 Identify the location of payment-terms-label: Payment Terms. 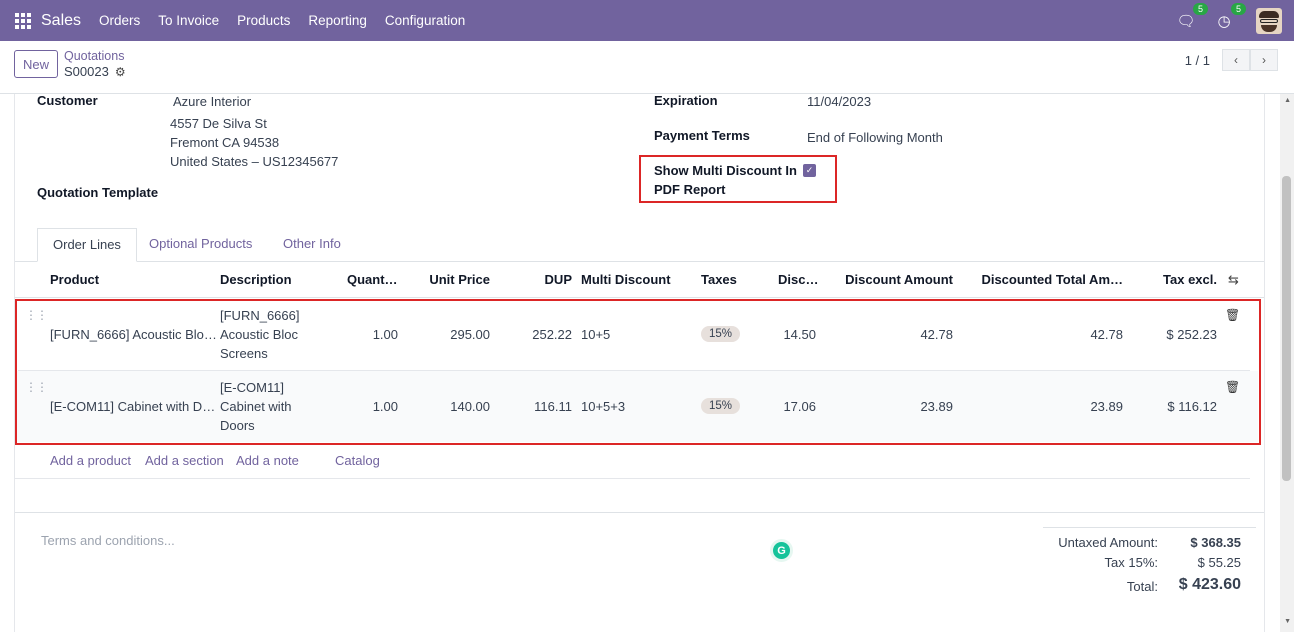
(702, 135).